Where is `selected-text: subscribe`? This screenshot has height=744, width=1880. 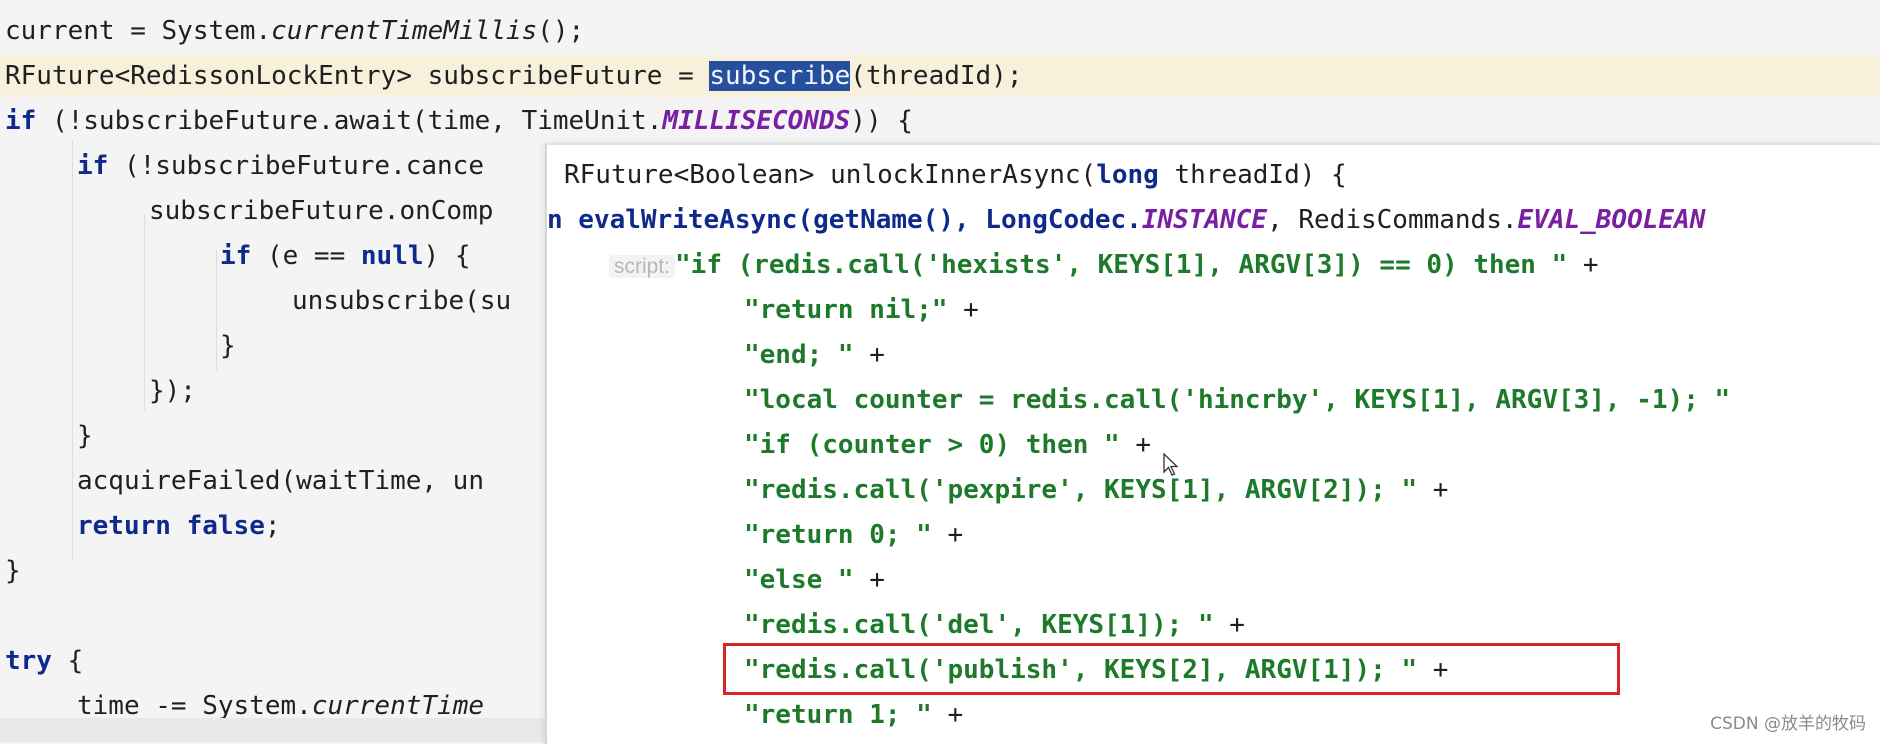 selected-text: subscribe is located at coordinates (780, 76).